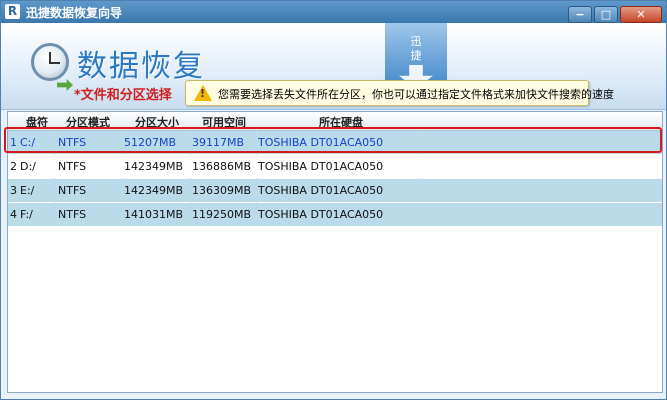 The image size is (667, 400). I want to click on drive-letter: E:/, so click(27, 190).